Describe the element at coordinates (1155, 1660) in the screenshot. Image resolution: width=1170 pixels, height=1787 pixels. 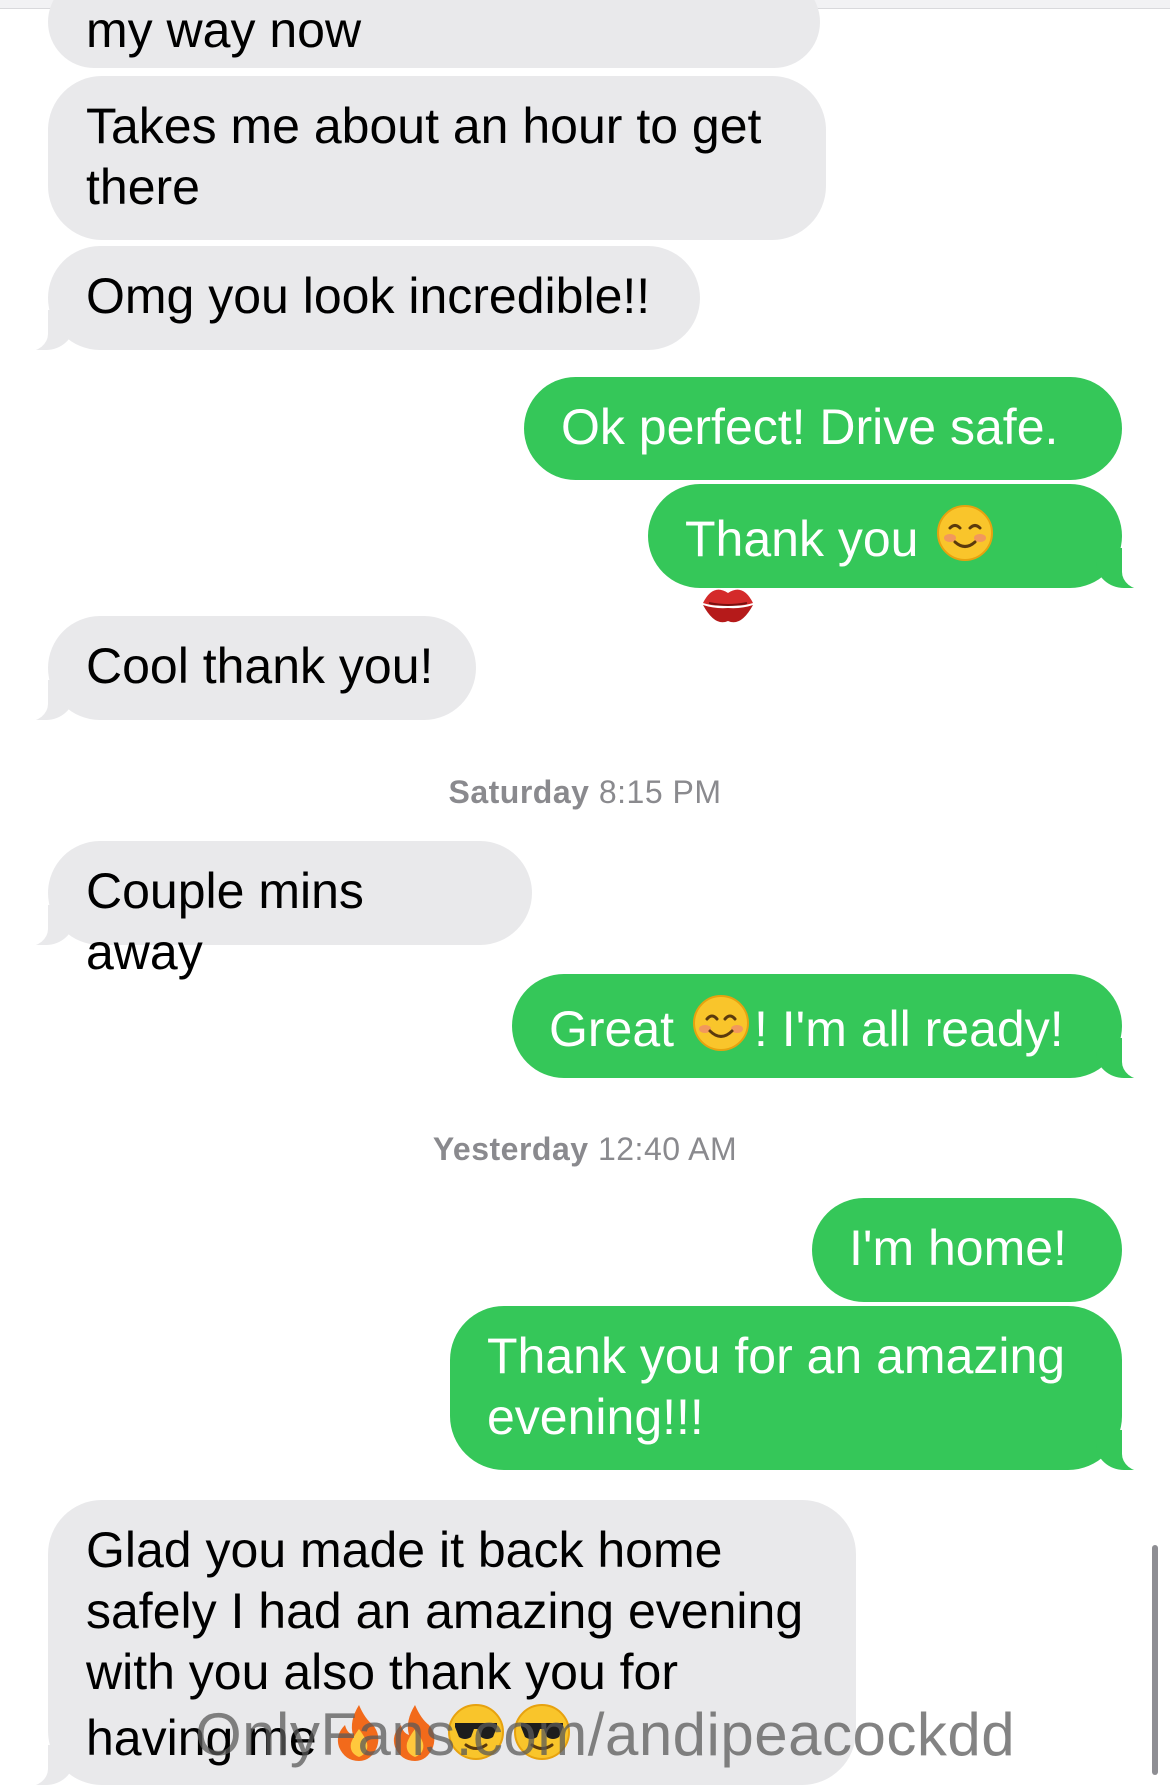
I see `scrollbar` at that location.